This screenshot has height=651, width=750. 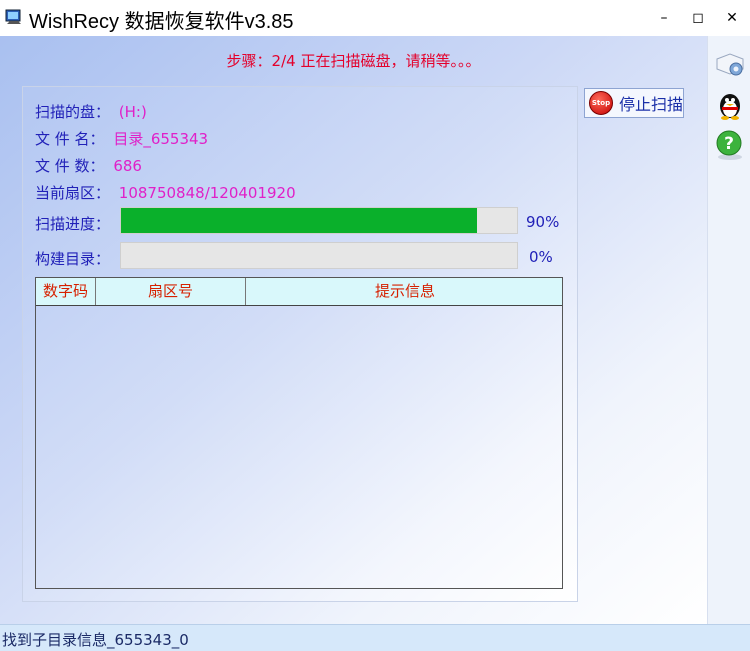 I want to click on qq-contact-button, so click(x=730, y=105).